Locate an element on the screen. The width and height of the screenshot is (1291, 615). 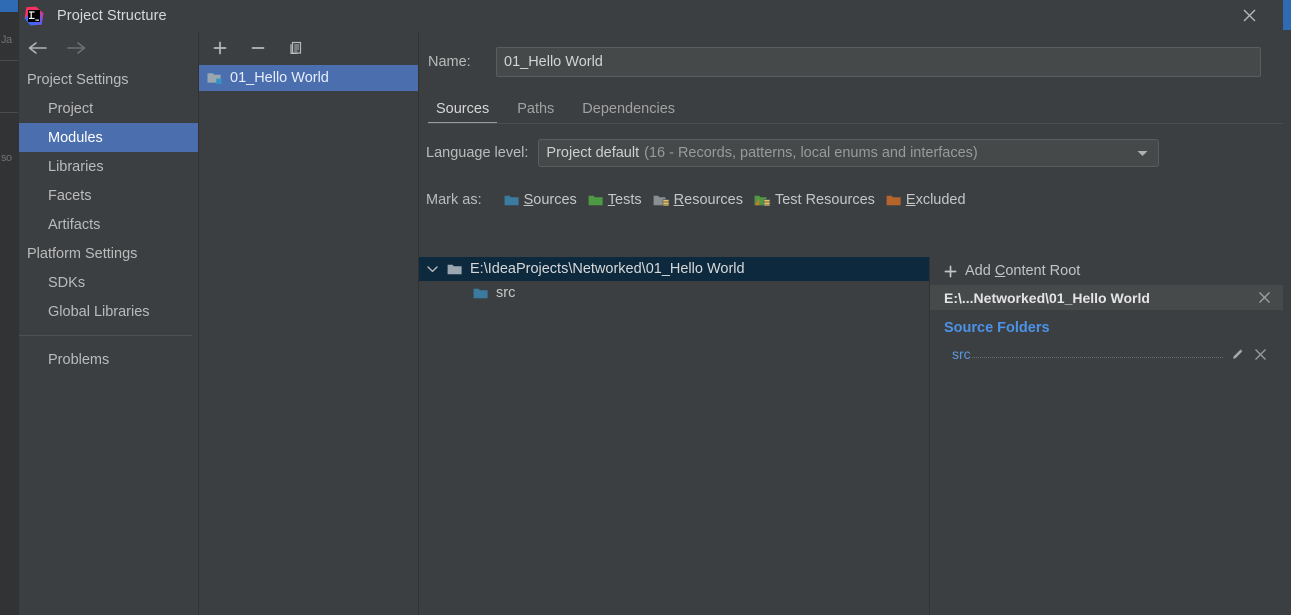
modules-toolbar is located at coordinates (308, 48).